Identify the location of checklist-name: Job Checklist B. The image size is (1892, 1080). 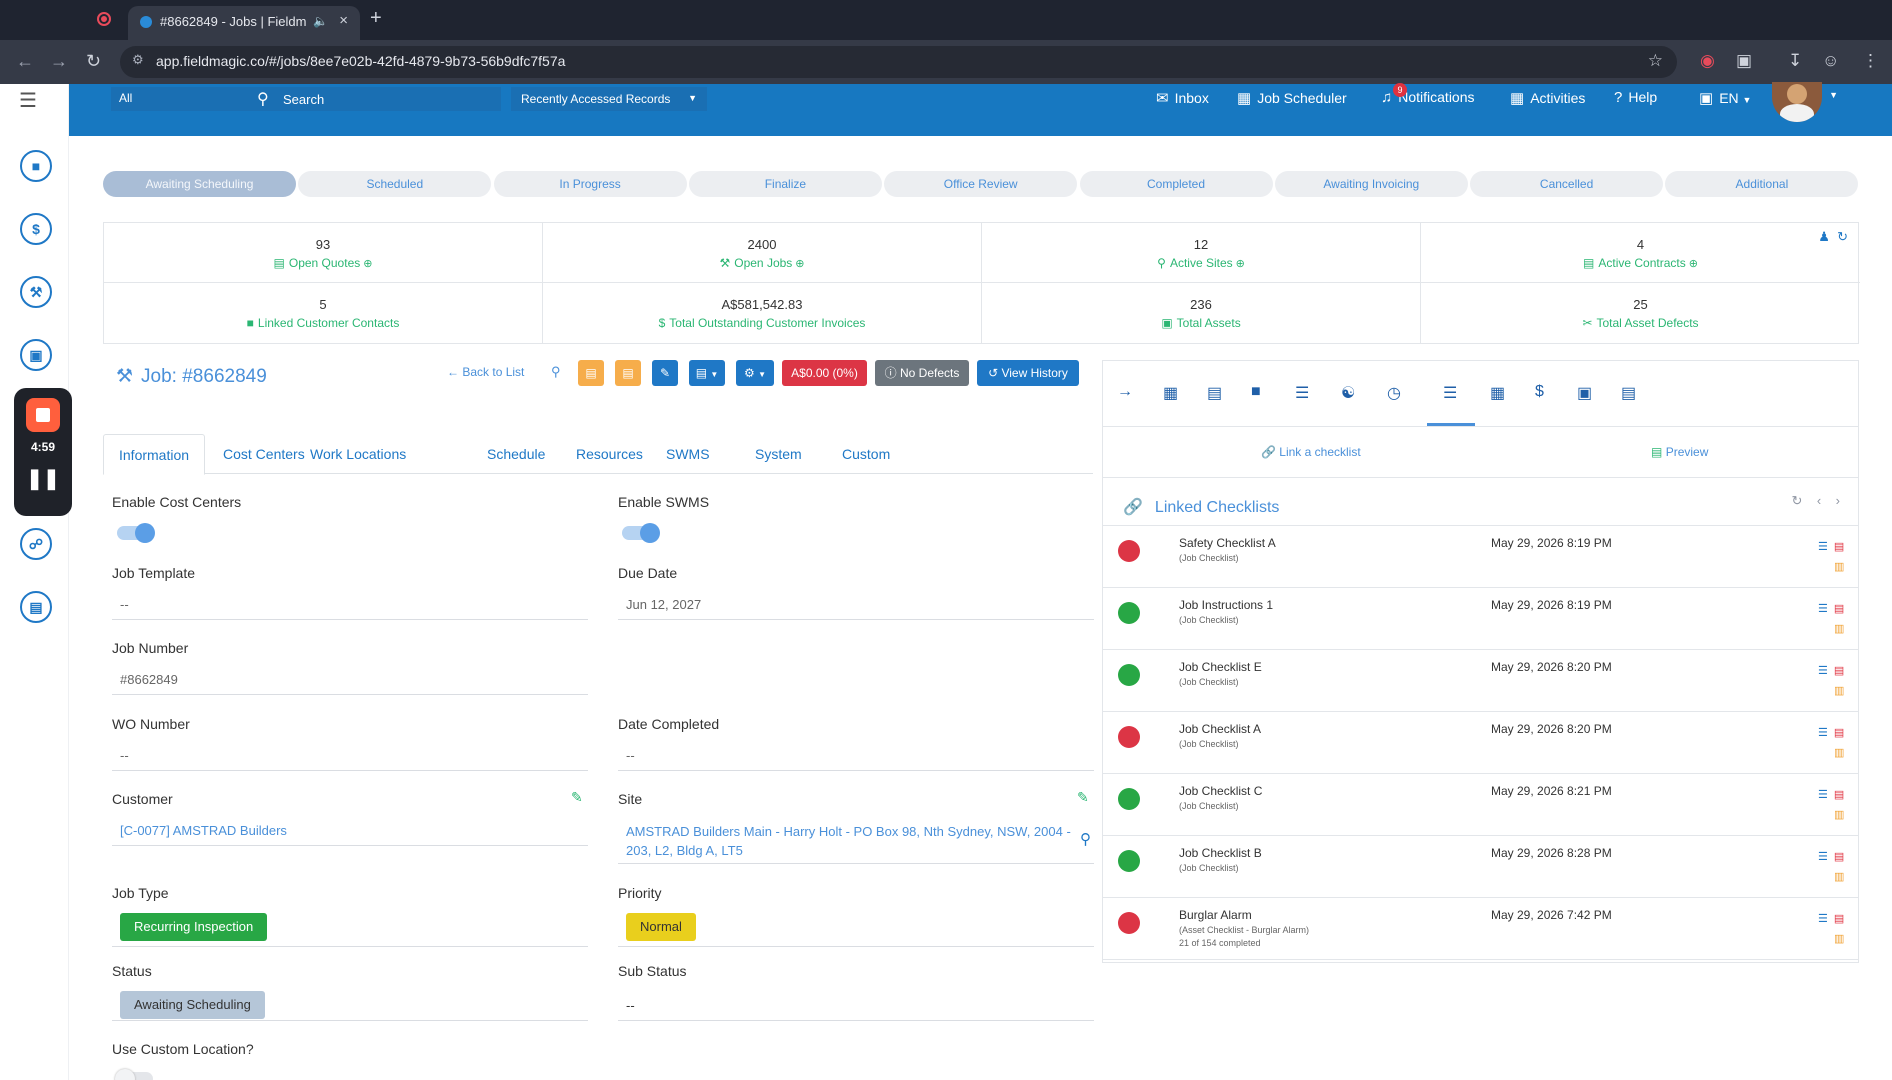
(1220, 853).